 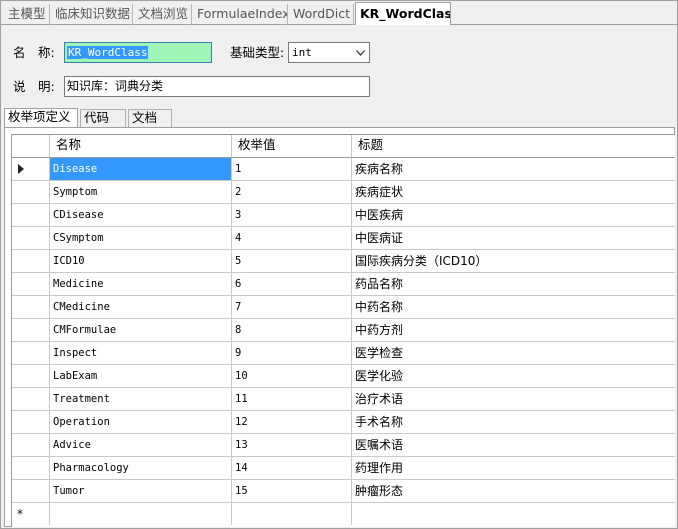 I want to click on cell-title: 药理作用, so click(x=513, y=468).